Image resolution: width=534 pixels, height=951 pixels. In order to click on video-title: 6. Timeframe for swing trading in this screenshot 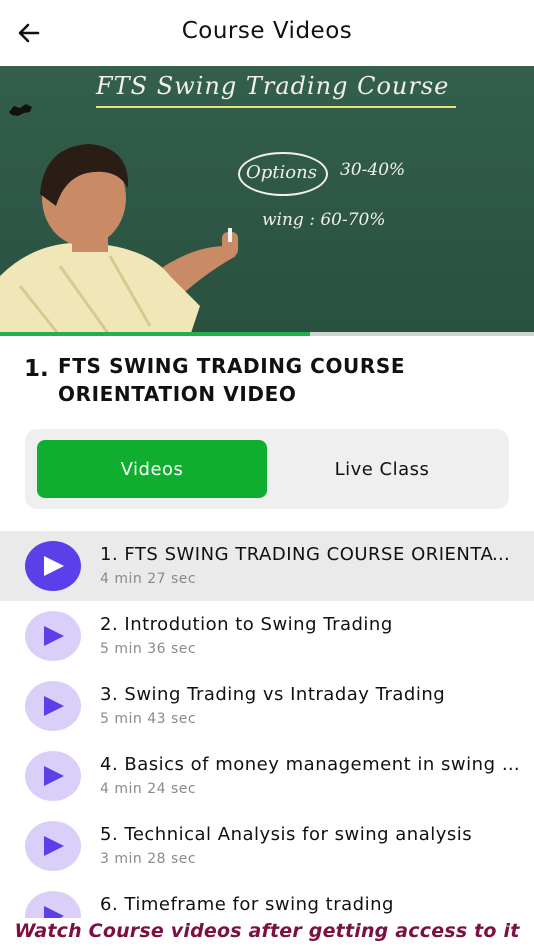, I will do `click(247, 904)`.